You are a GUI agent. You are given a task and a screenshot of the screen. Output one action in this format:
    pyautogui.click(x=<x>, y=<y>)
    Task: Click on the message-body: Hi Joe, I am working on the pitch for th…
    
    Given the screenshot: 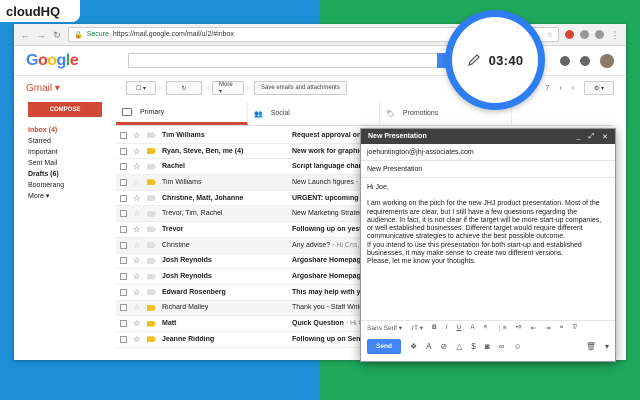 What is the action you would take?
    pyautogui.click(x=488, y=249)
    